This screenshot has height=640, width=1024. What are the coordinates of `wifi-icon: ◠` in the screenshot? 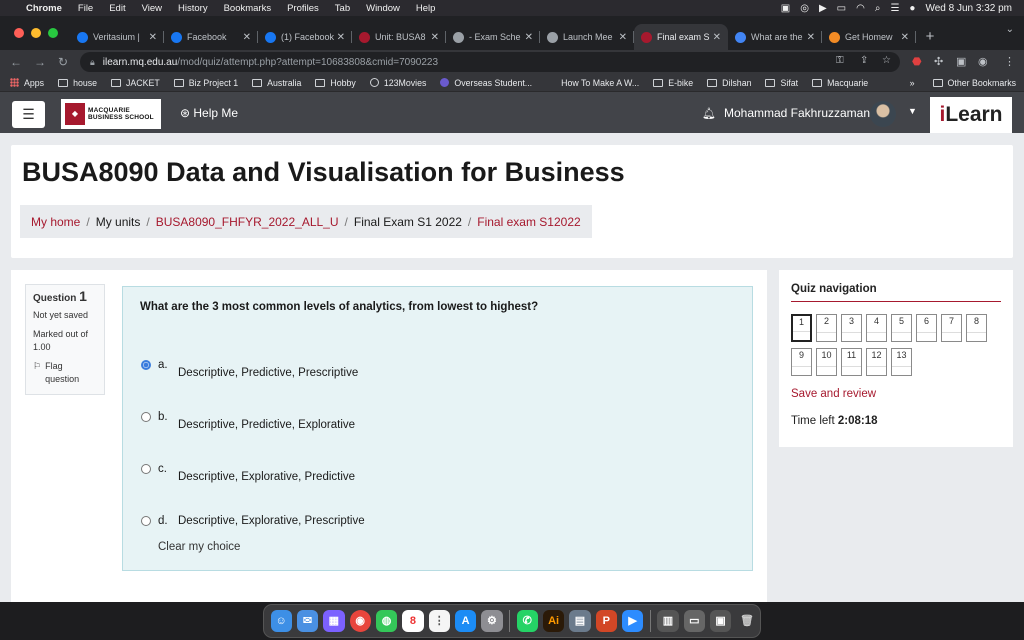 It's located at (860, 8).